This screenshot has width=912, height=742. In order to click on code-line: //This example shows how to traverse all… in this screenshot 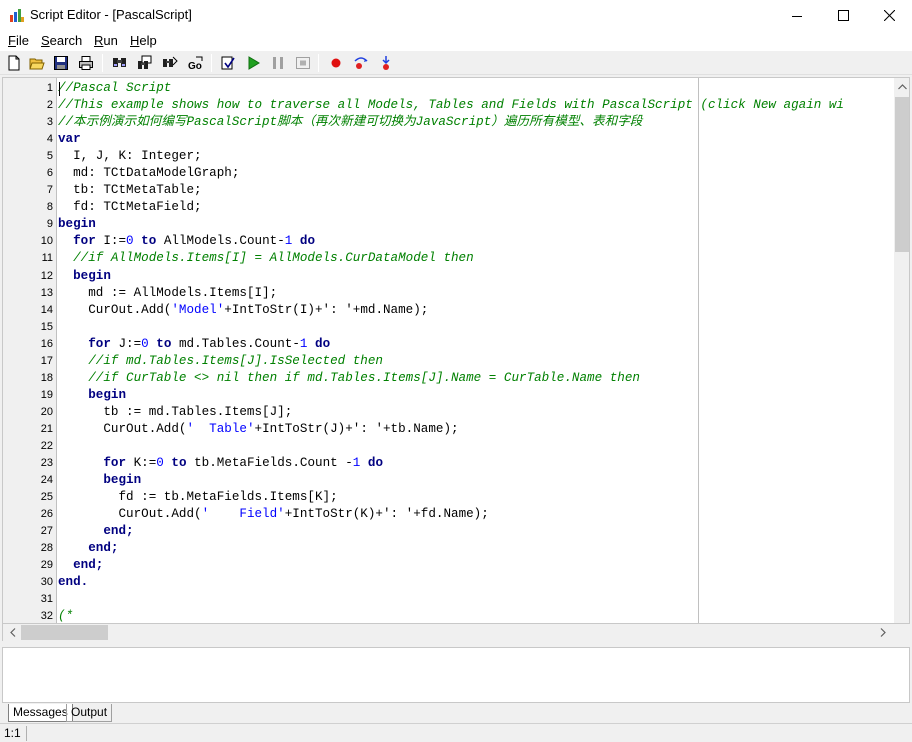, I will do `click(476, 105)`.